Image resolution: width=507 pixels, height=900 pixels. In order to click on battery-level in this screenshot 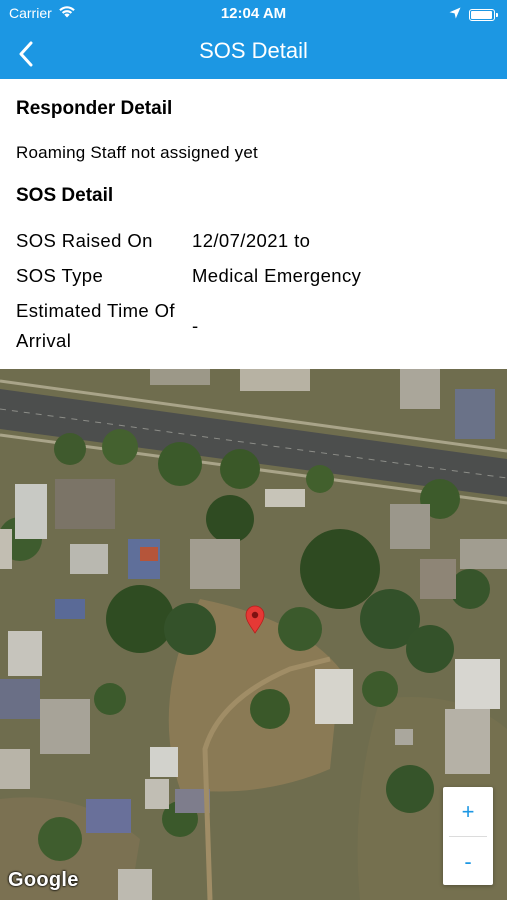, I will do `click(481, 15)`.